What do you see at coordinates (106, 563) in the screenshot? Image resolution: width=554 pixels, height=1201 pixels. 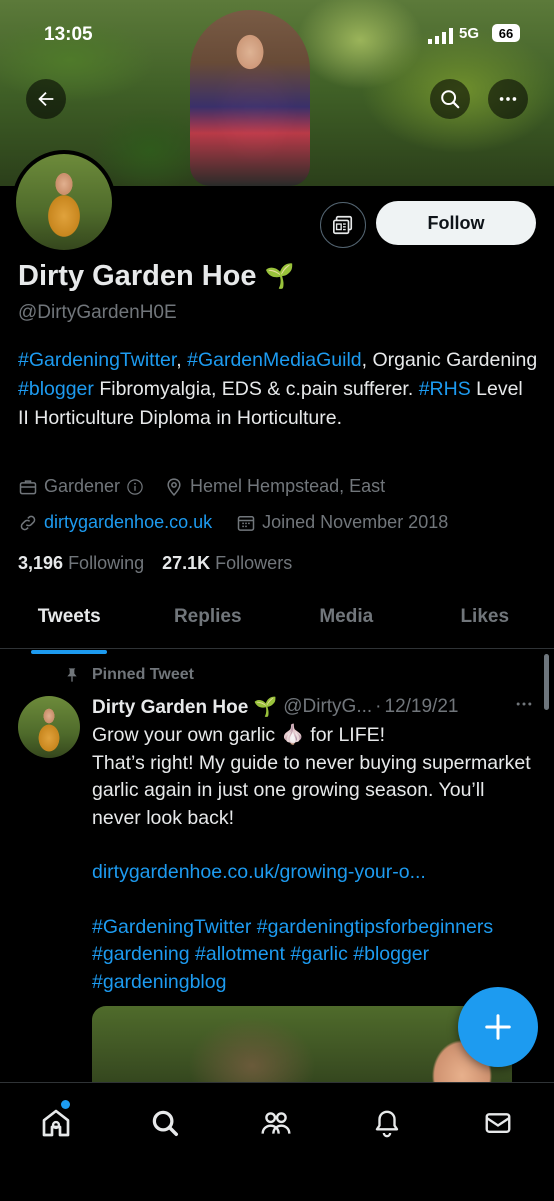 I see `following-label: Following` at bounding box center [106, 563].